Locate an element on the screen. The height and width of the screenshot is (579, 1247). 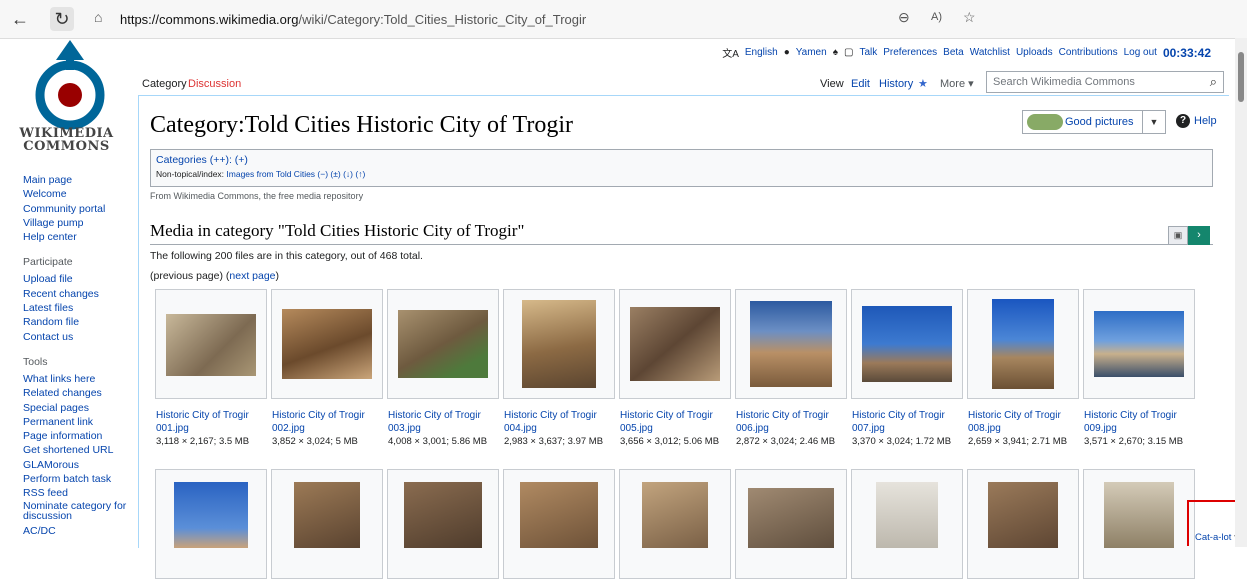
search-icon: ⌕ is located at coordinates (1213, 82).